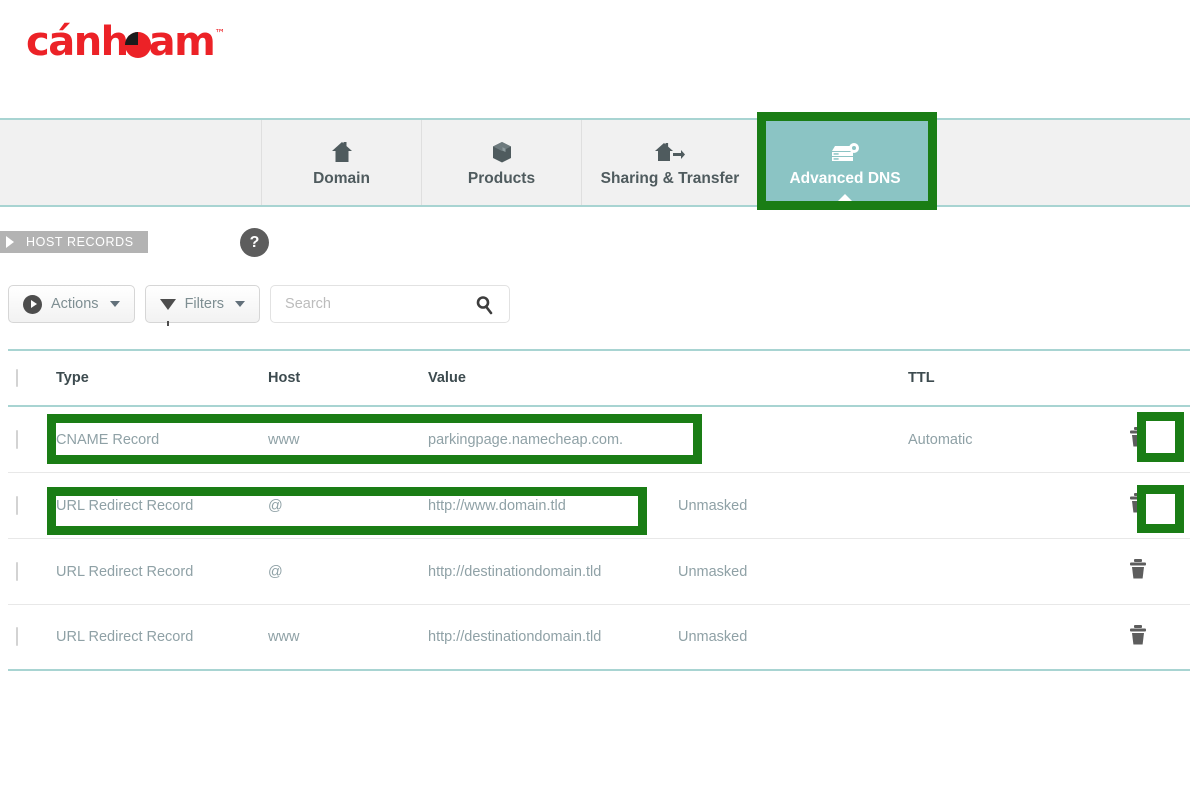 The width and height of the screenshot is (1200, 800). What do you see at coordinates (1010, 378) in the screenshot?
I see `column-header-ttl: TTL` at bounding box center [1010, 378].